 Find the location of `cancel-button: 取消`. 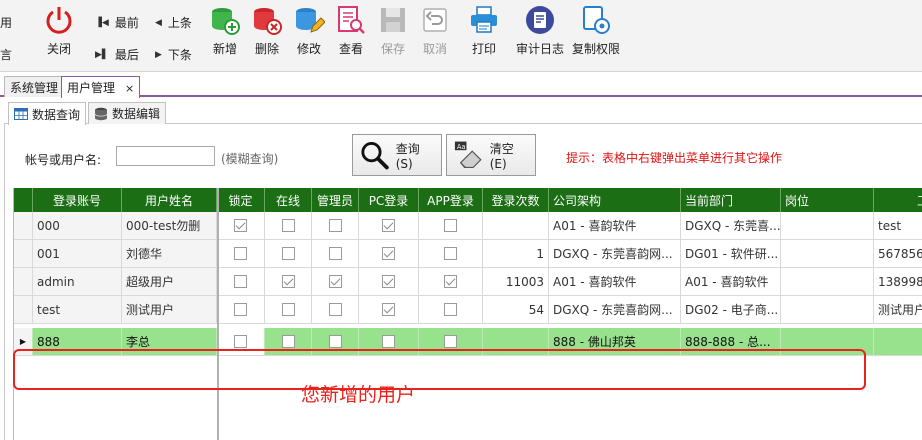

cancel-button: 取消 is located at coordinates (435, 34).